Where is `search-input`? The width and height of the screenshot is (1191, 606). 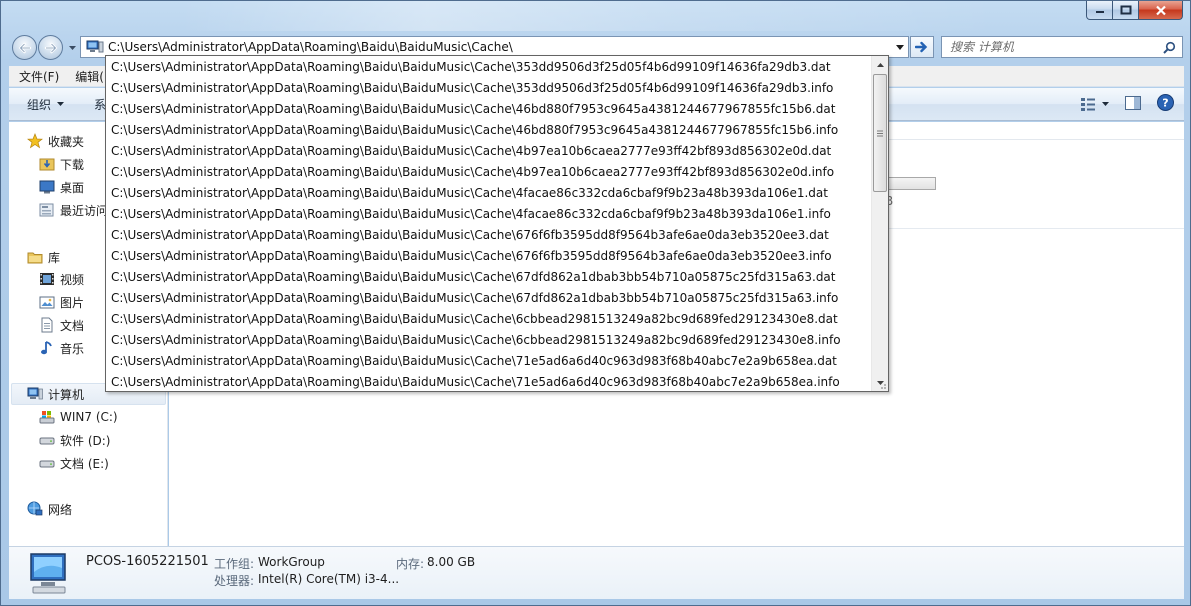 search-input is located at coordinates (1055, 47).